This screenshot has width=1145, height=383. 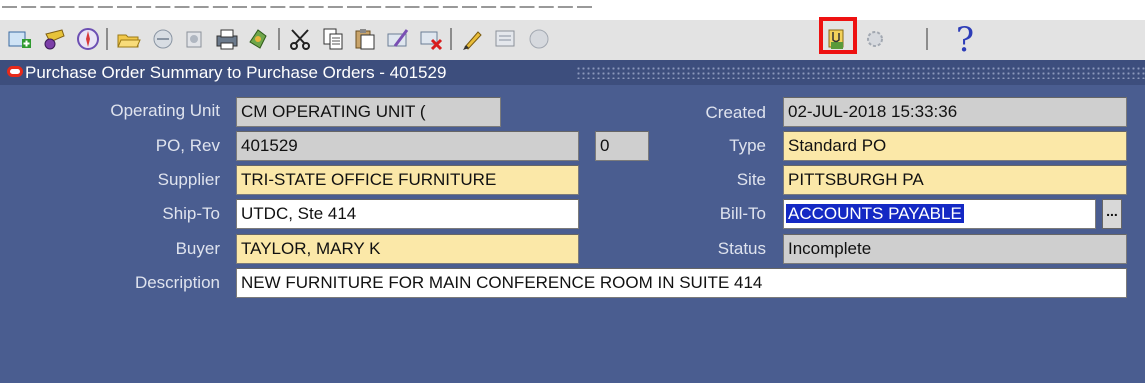 What do you see at coordinates (955, 249) in the screenshot?
I see `status-field: Incomplete` at bounding box center [955, 249].